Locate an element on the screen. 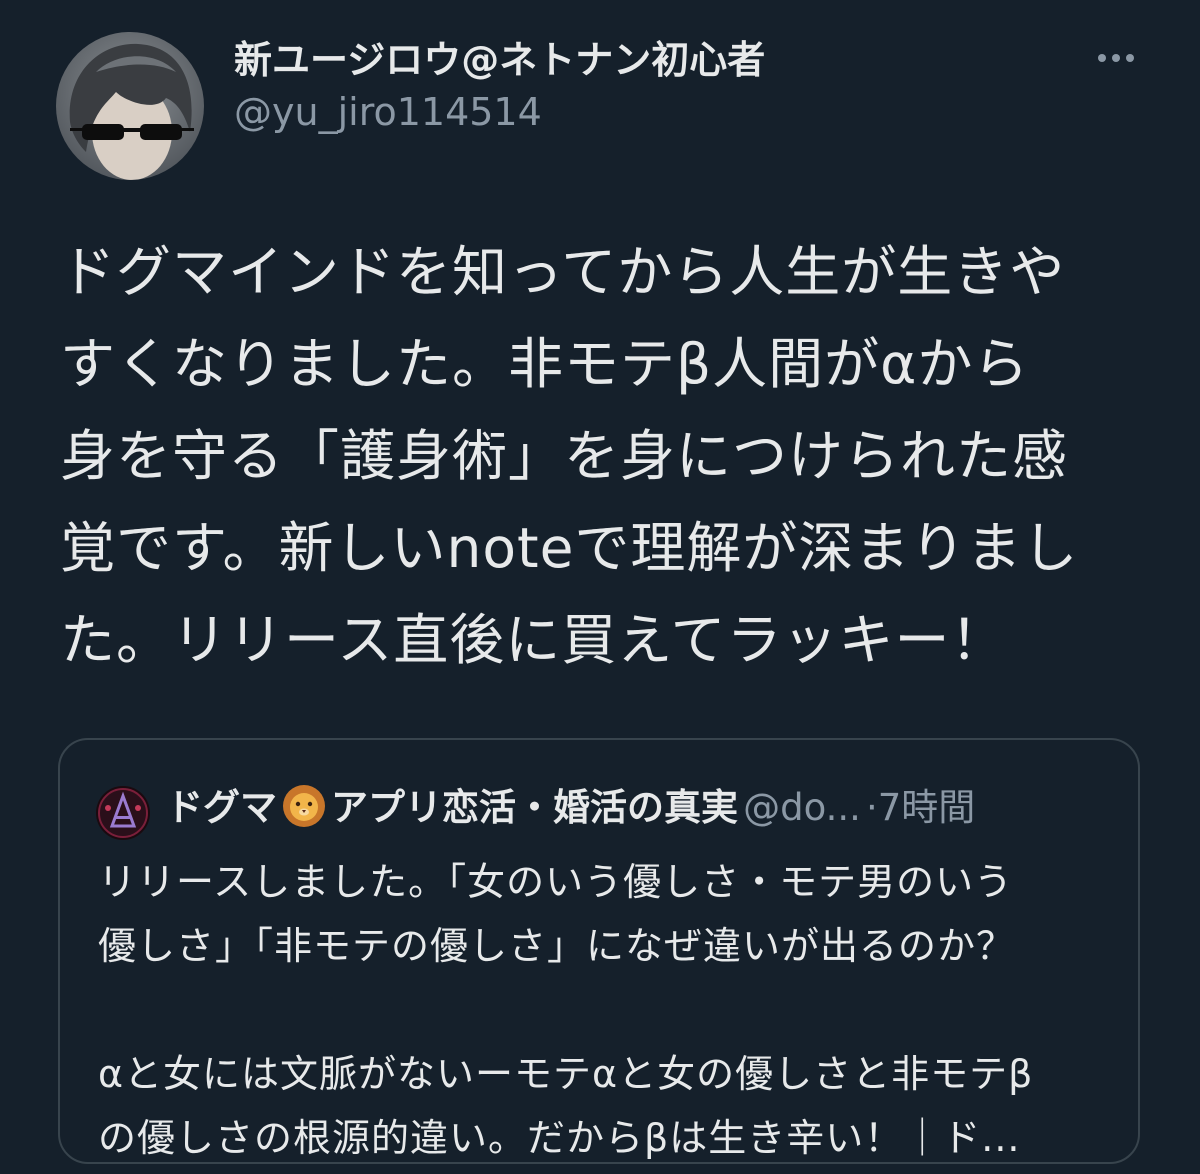 The height and width of the screenshot is (1174, 1200). quoted-timestamp: 7時間 is located at coordinates (927, 807).